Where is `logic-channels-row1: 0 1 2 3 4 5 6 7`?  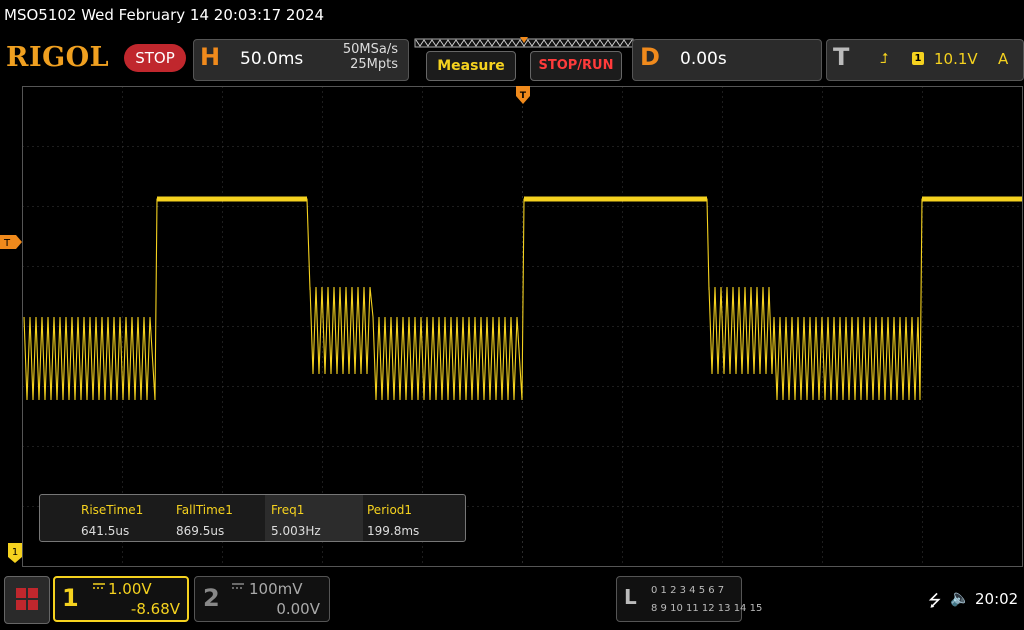
logic-channels-row1: 0 1 2 3 4 5 6 7 is located at coordinates (688, 590).